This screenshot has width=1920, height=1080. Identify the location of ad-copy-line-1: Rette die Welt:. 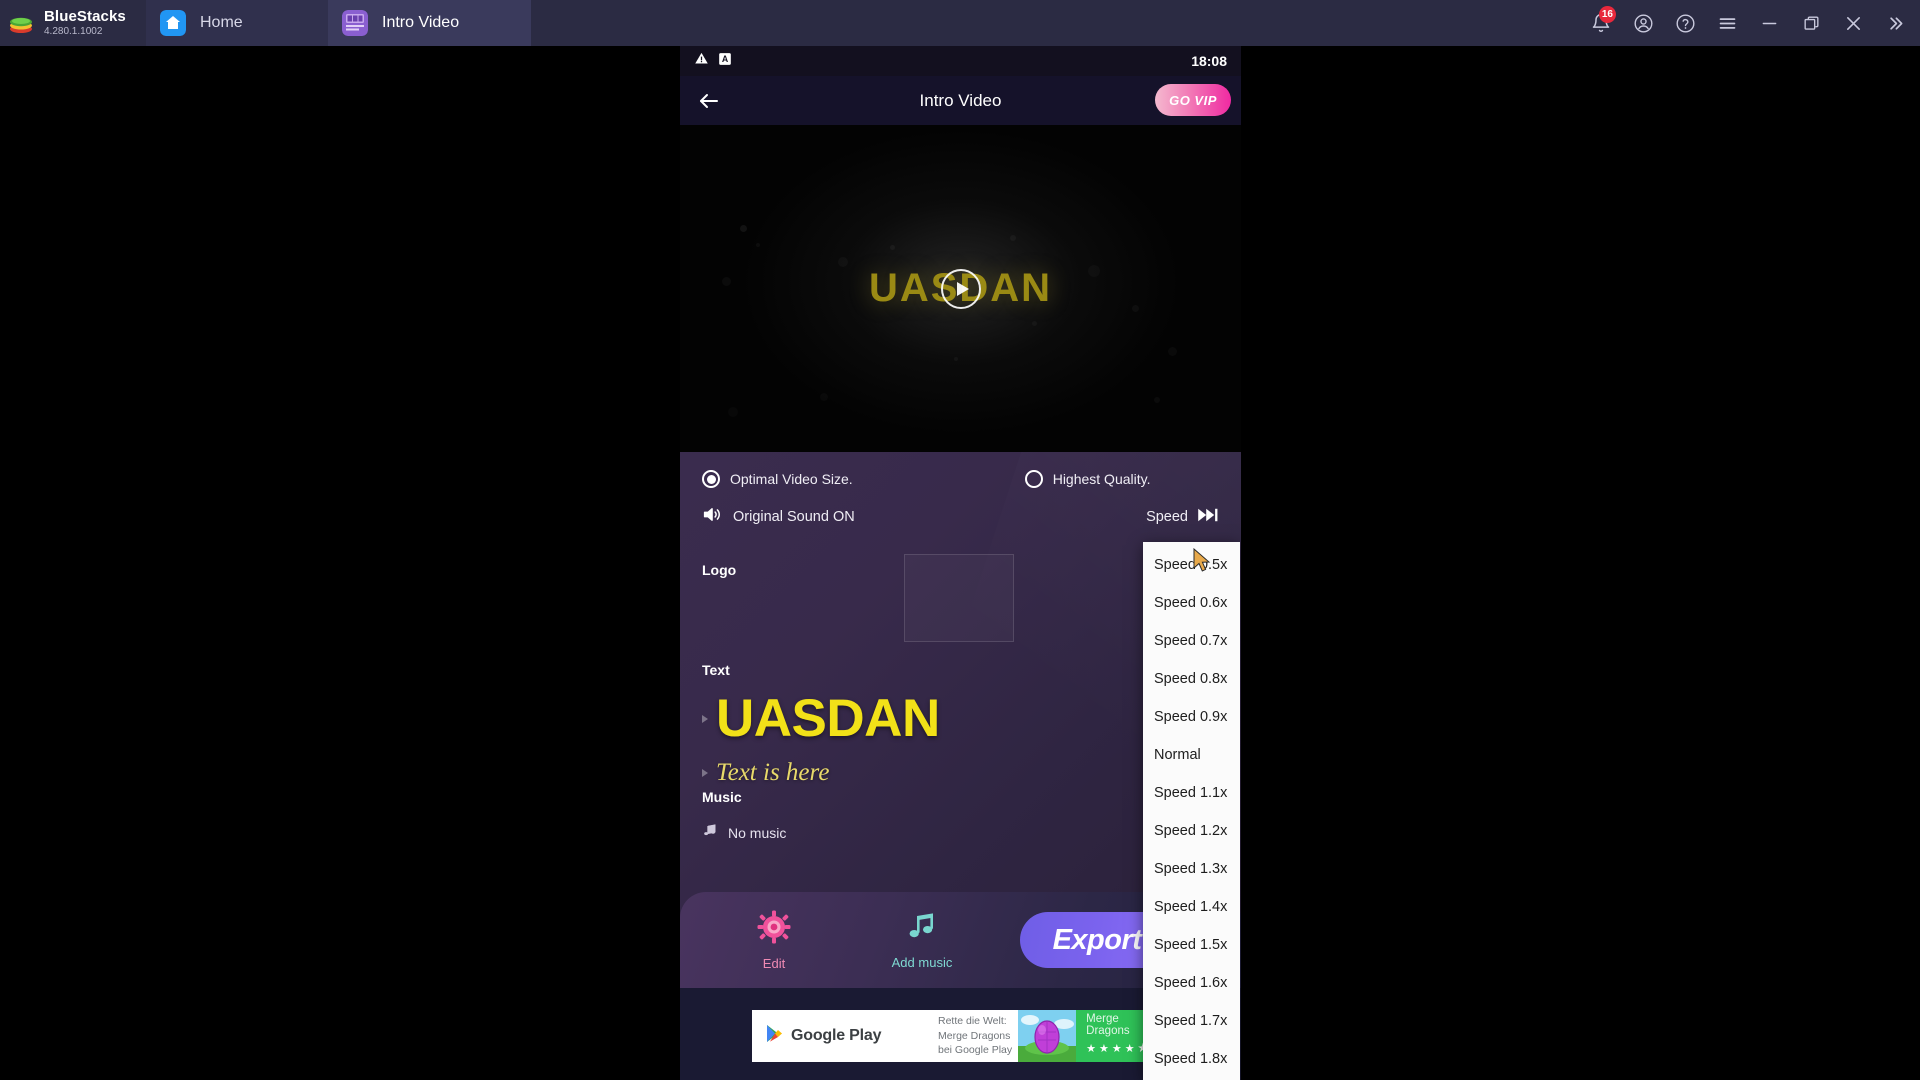
(972, 1020).